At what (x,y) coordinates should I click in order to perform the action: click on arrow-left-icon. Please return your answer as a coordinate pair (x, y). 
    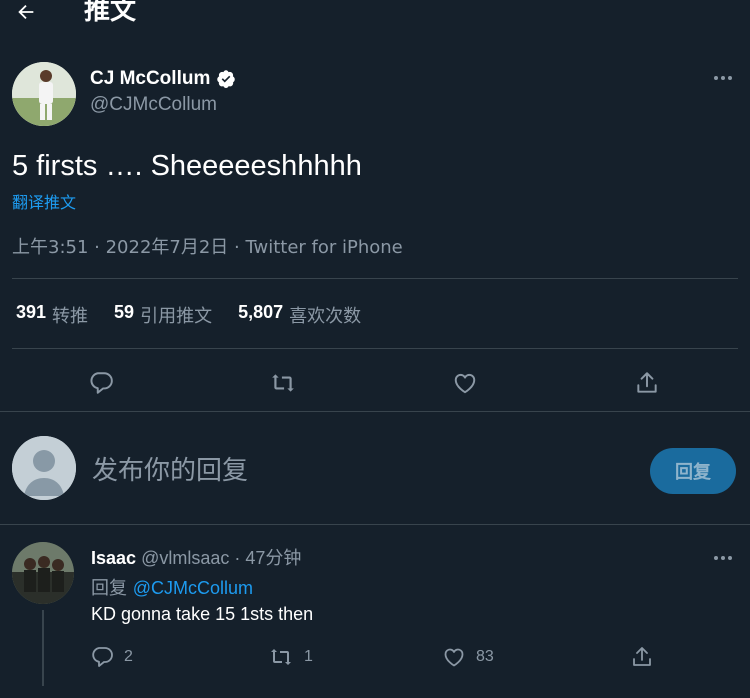
    Looking at the image, I should click on (26, 12).